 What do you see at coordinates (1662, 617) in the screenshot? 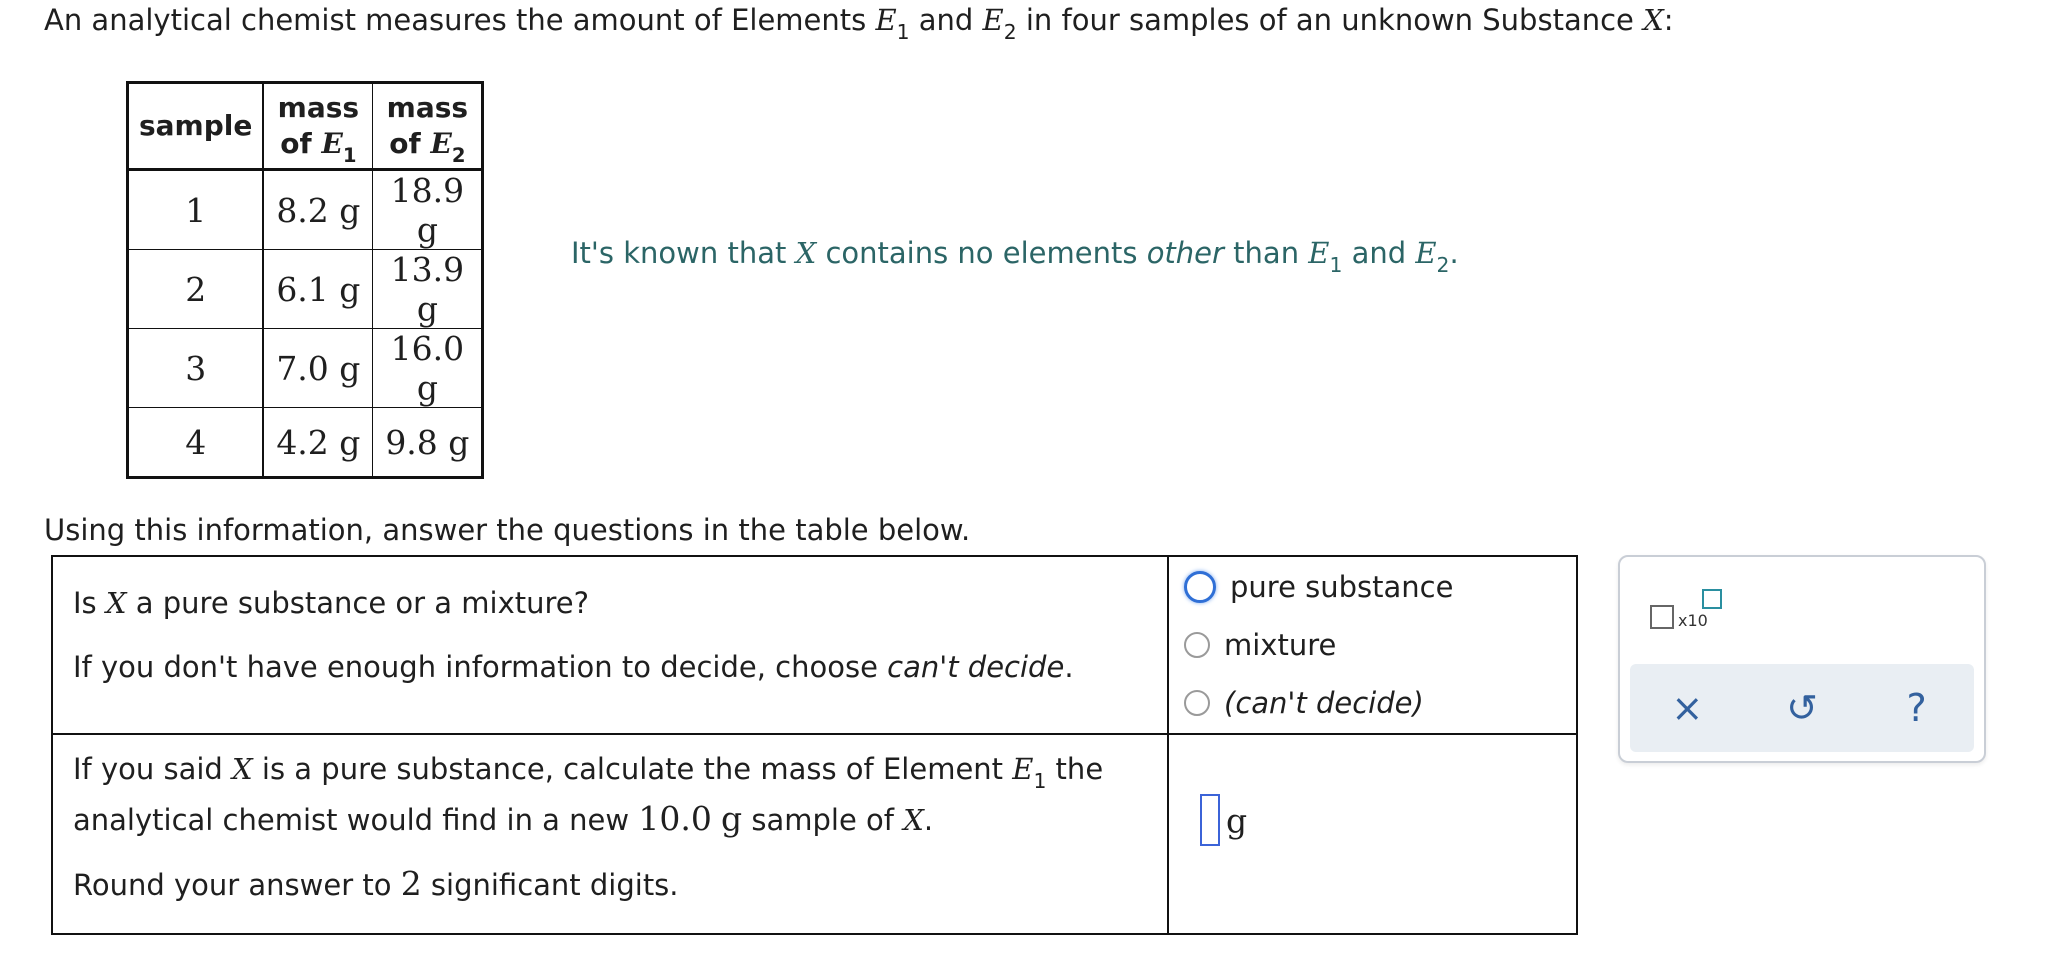
I see `base-box-icon` at bounding box center [1662, 617].